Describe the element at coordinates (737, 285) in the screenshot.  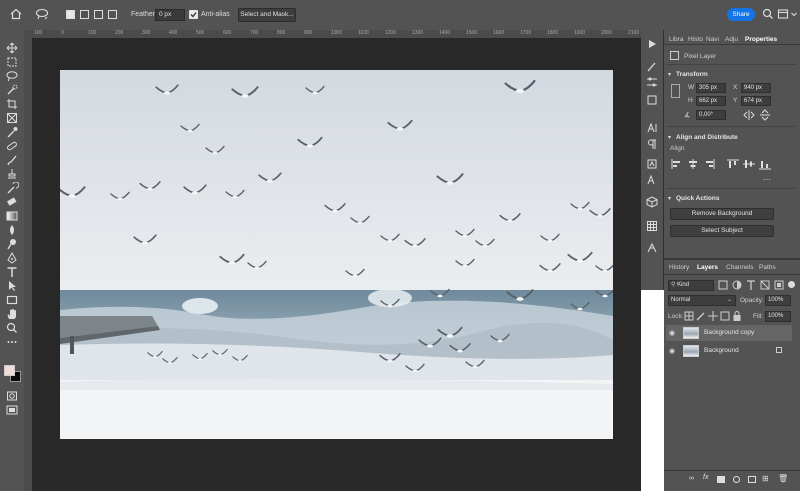
I see `filter-adjustment-icon` at that location.